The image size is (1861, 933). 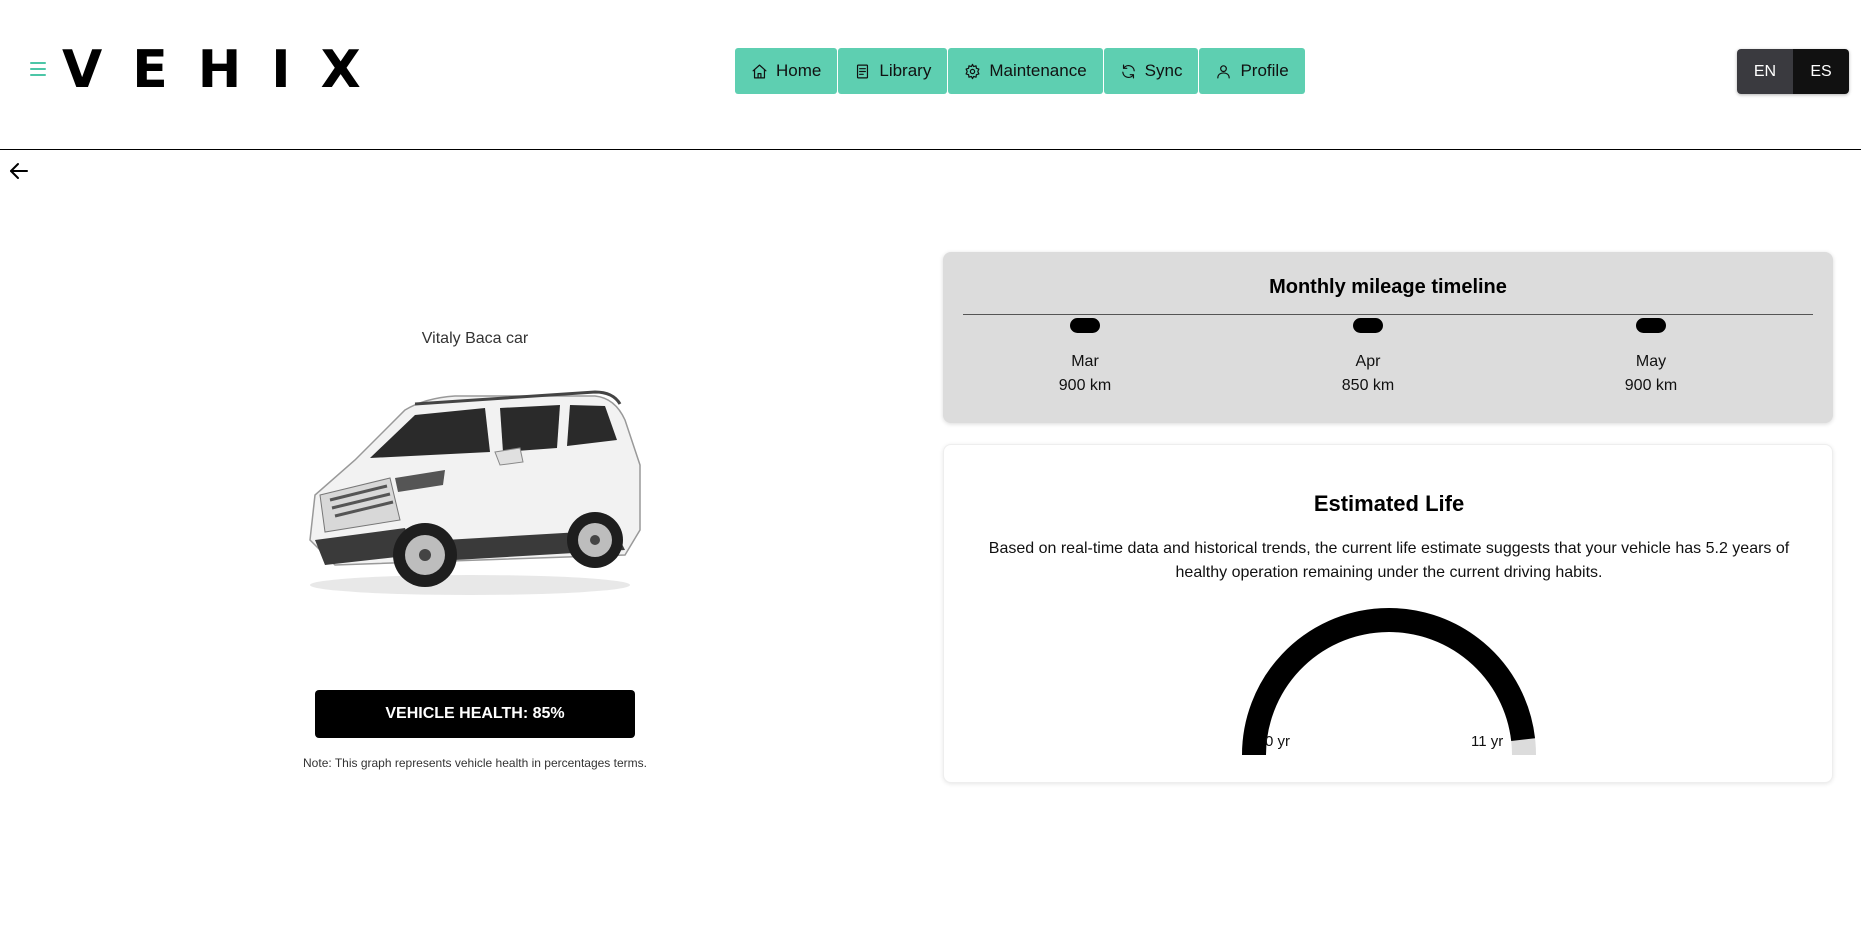 What do you see at coordinates (1264, 70) in the screenshot?
I see `nav-profile-label: Profile` at bounding box center [1264, 70].